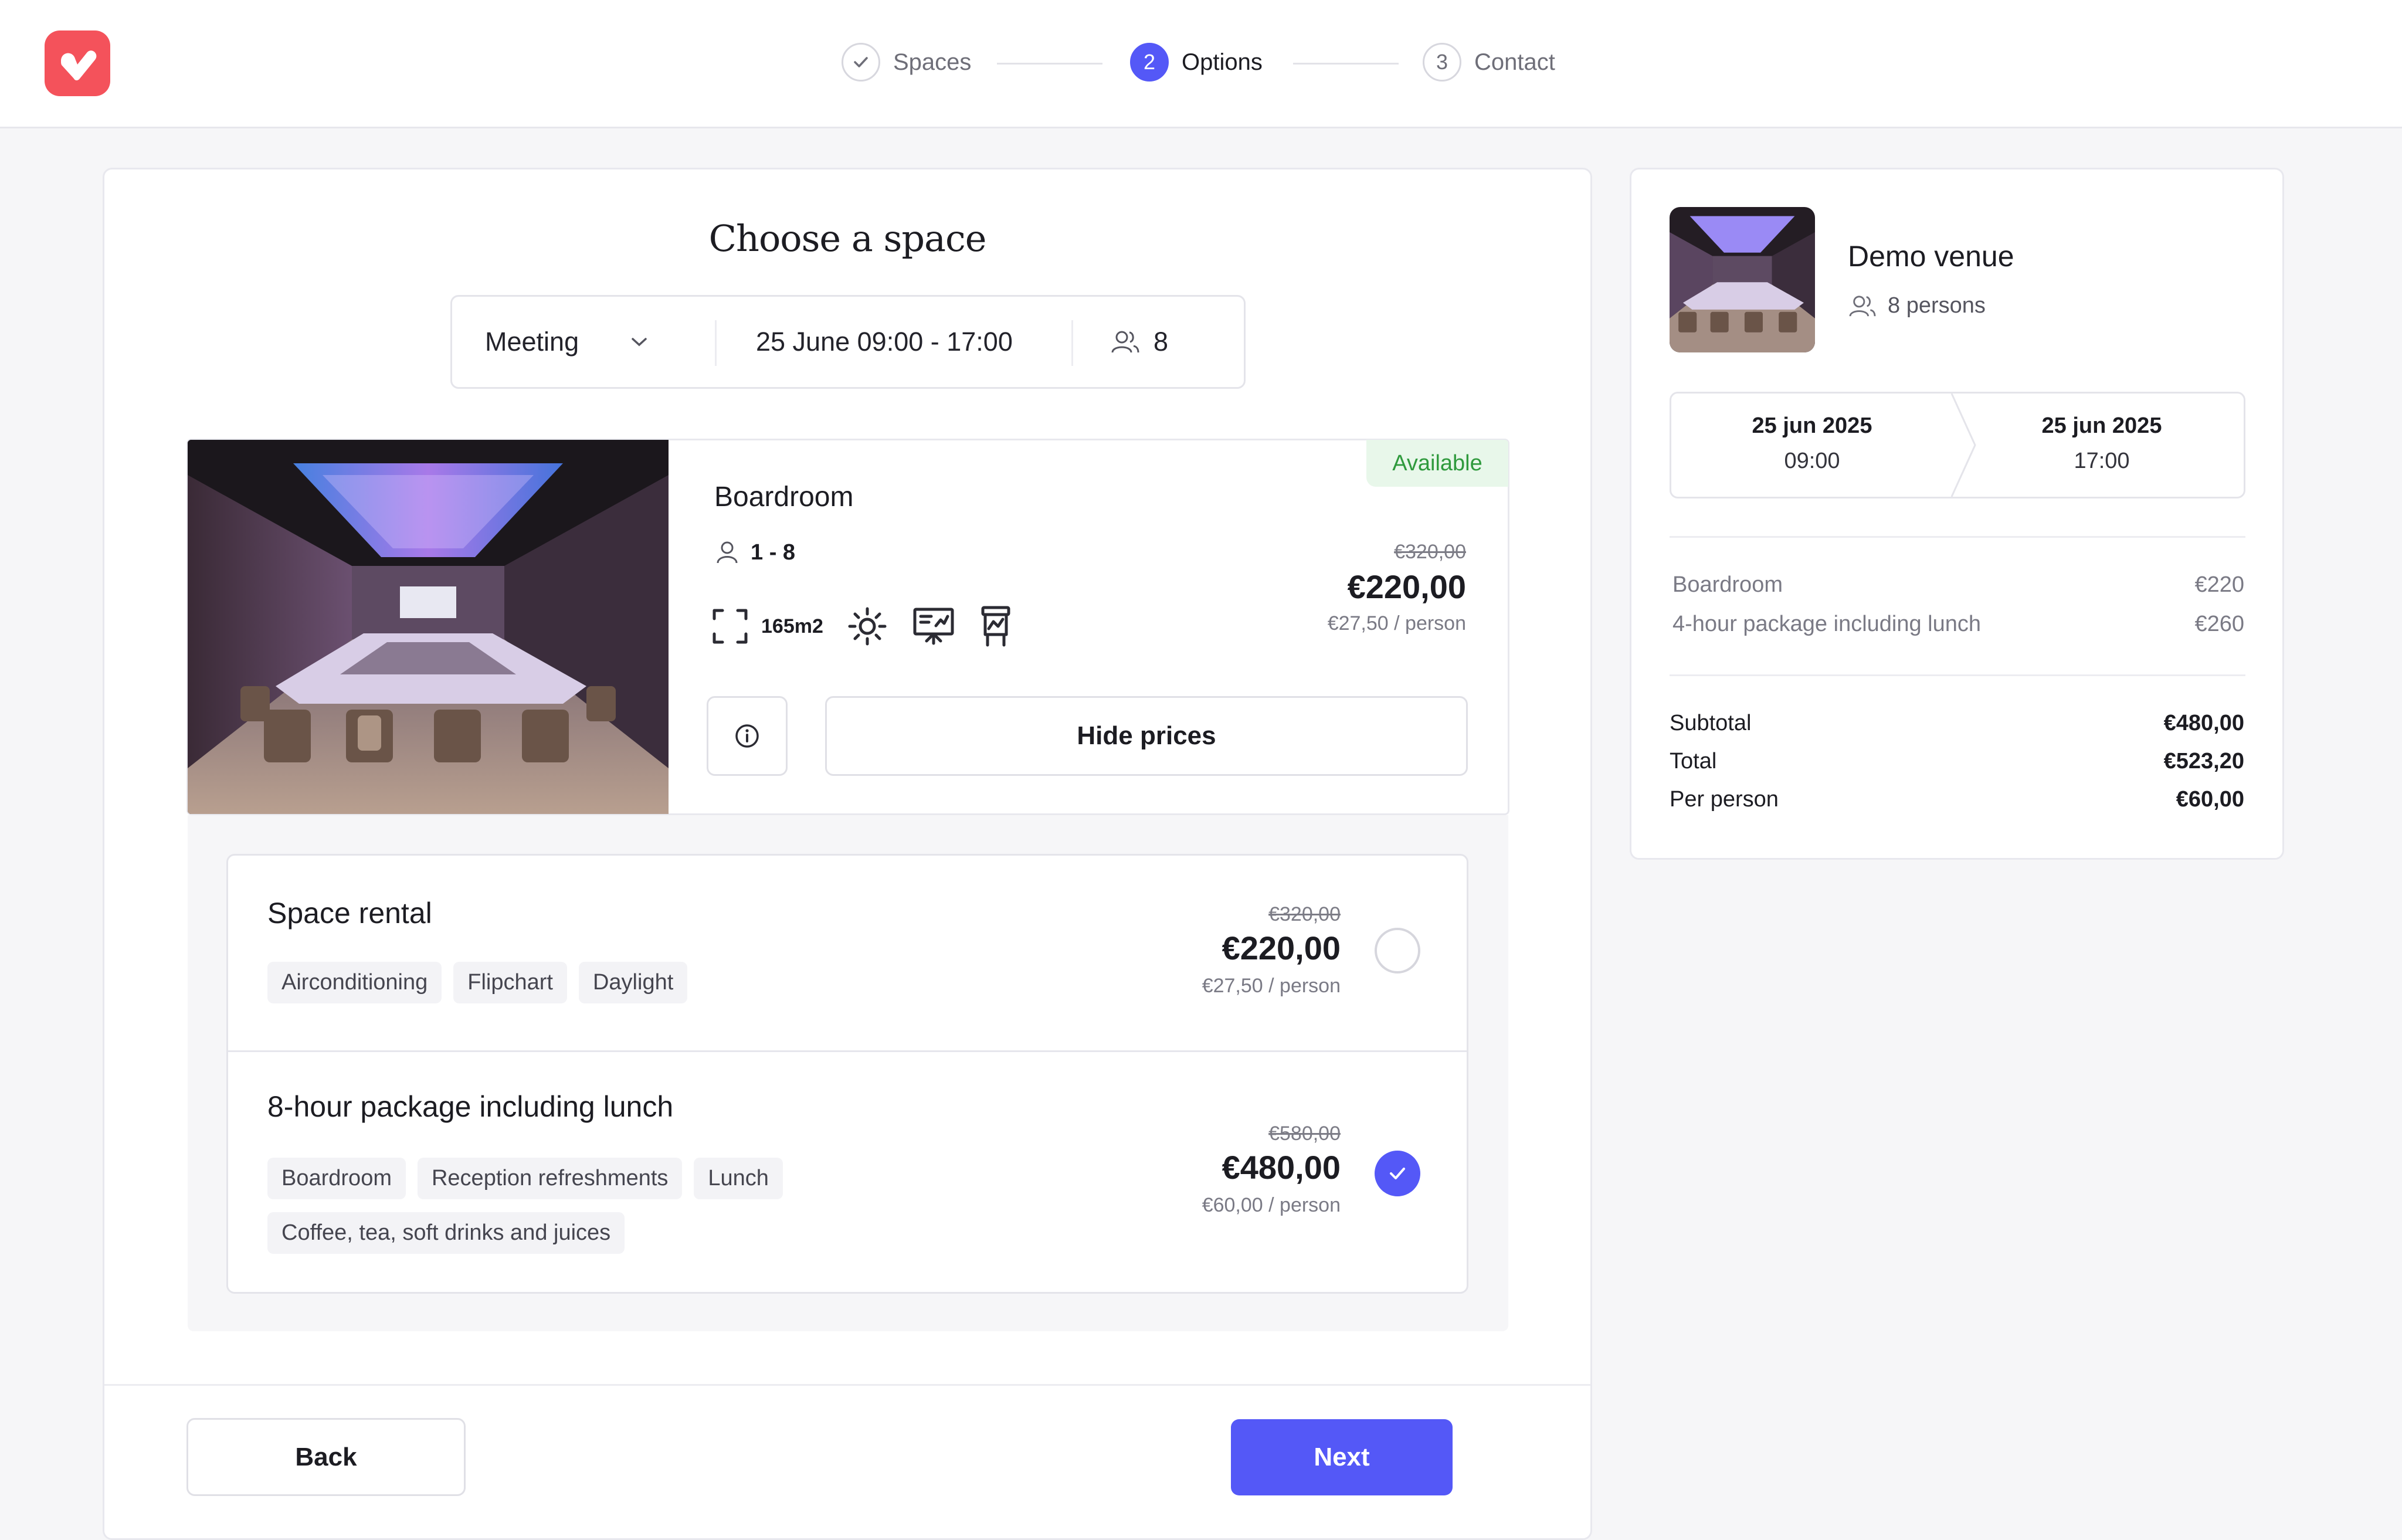 Image resolution: width=2402 pixels, height=1540 pixels. What do you see at coordinates (1397, 950) in the screenshot?
I see `option-radio` at bounding box center [1397, 950].